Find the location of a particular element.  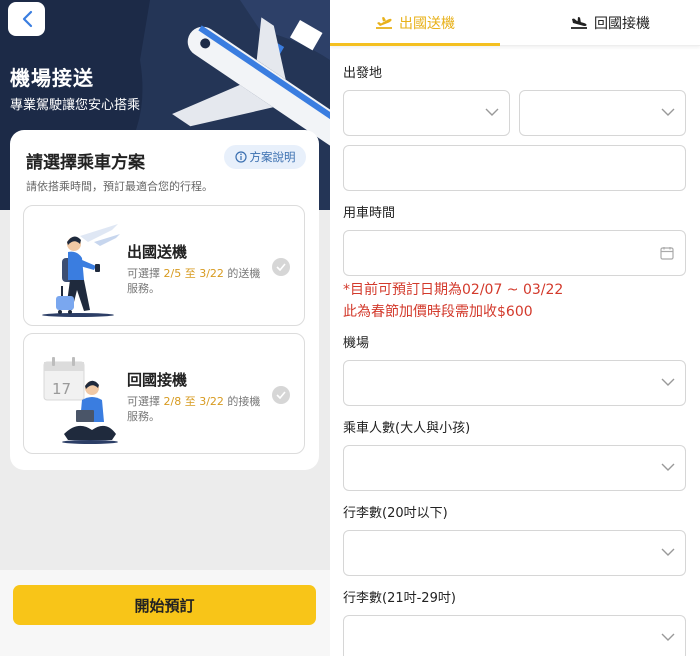

page-title: 機場接送 is located at coordinates (52, 78).